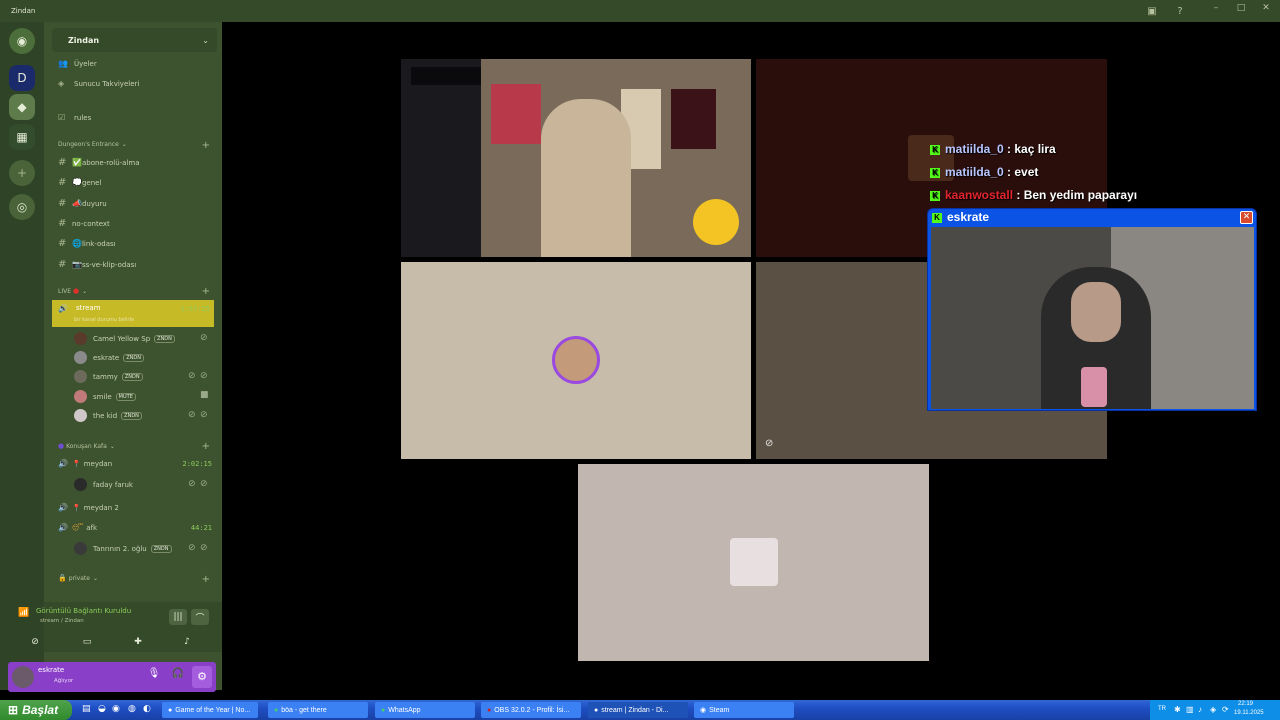 The width and height of the screenshot is (1280, 720). What do you see at coordinates (192, 376) in the screenshot?
I see `mute-icon: ⊘` at bounding box center [192, 376].